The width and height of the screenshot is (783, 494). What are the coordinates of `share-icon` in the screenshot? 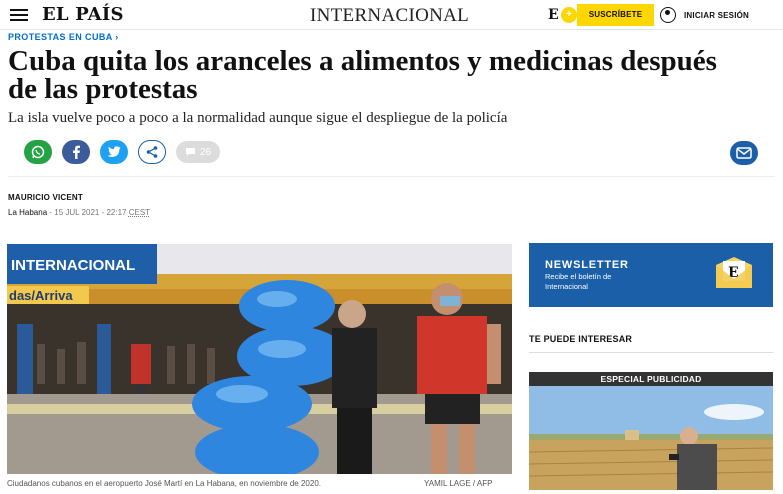 It's located at (152, 152).